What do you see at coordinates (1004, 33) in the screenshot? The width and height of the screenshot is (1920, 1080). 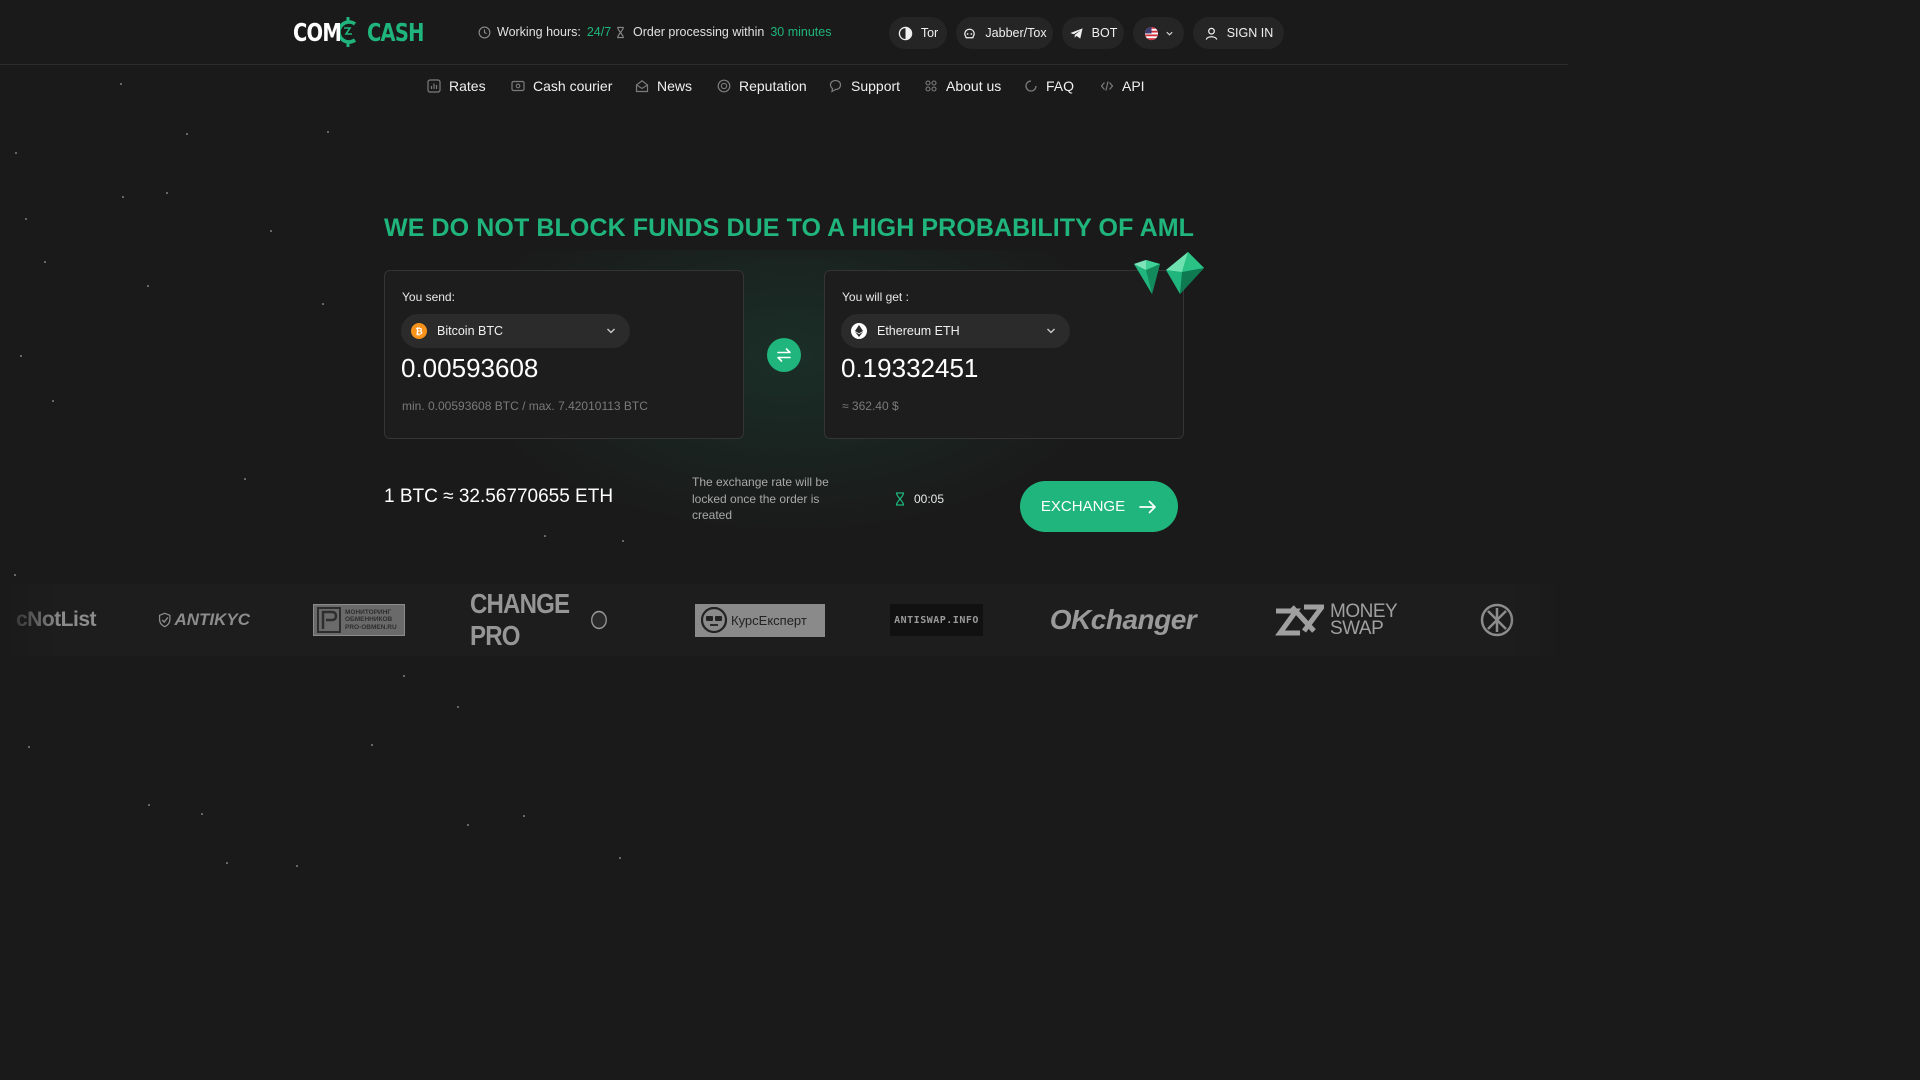 I see `jabber-tox-button: Jabber/Tox` at bounding box center [1004, 33].